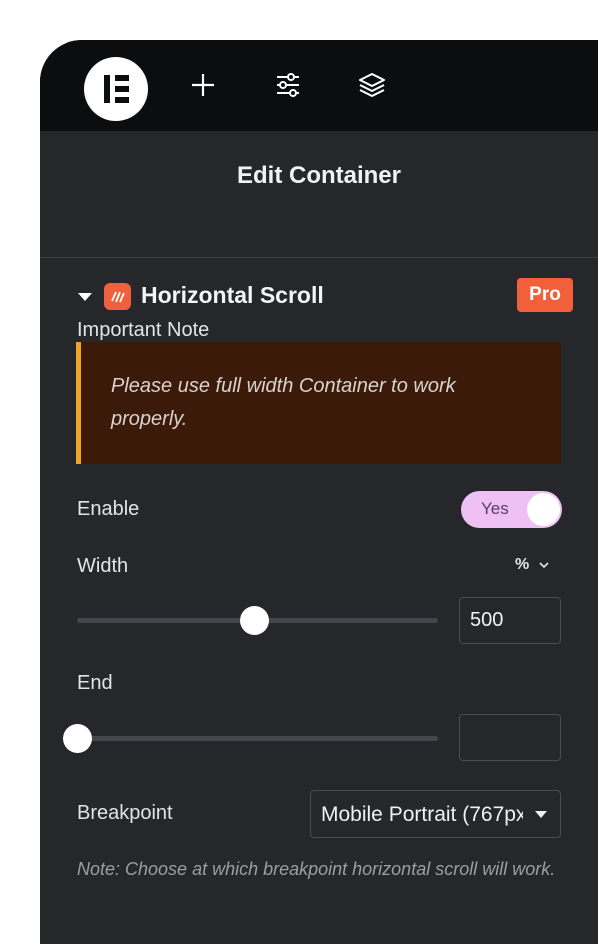  Describe the element at coordinates (545, 295) in the screenshot. I see `pro-badge: Pro` at that location.